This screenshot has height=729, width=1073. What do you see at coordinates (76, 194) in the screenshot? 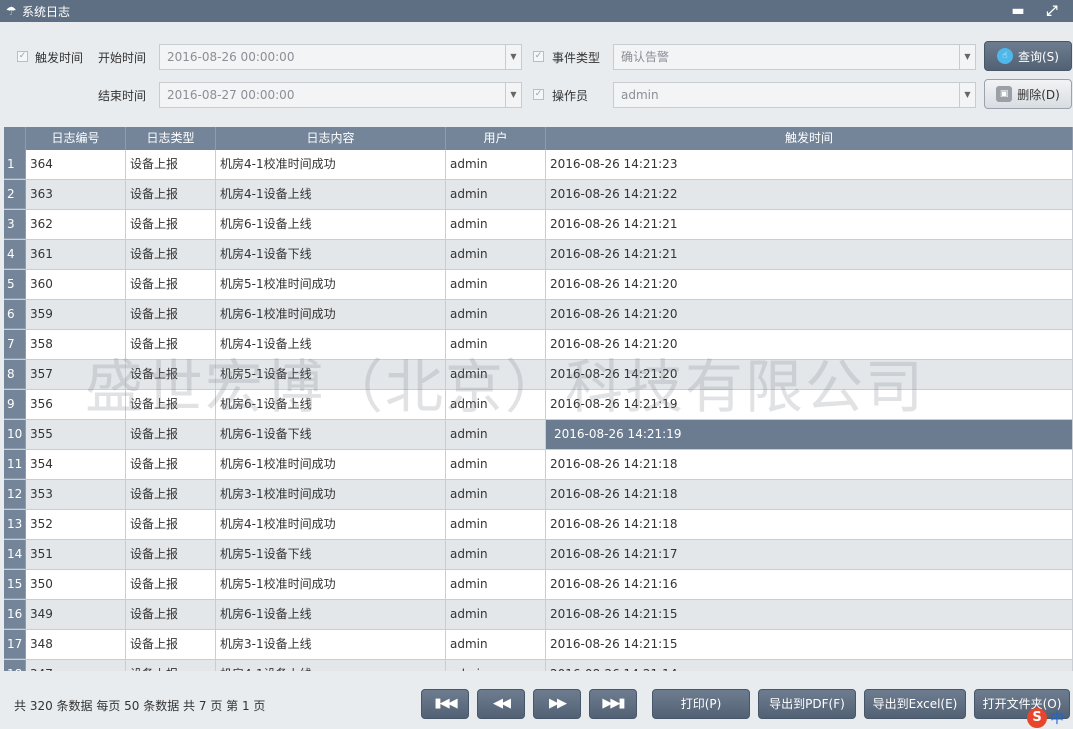
I see `log-id-cell: 363` at bounding box center [76, 194].